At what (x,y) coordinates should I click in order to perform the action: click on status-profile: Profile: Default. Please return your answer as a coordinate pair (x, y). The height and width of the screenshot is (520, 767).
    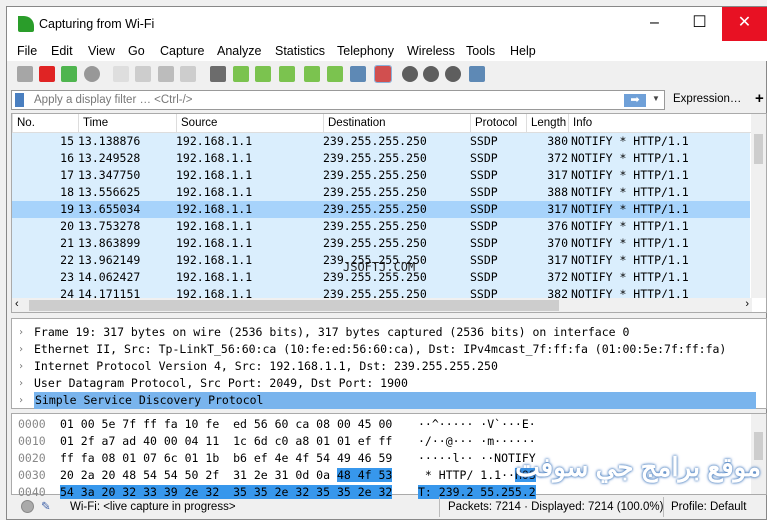
    Looking at the image, I should click on (708, 507).